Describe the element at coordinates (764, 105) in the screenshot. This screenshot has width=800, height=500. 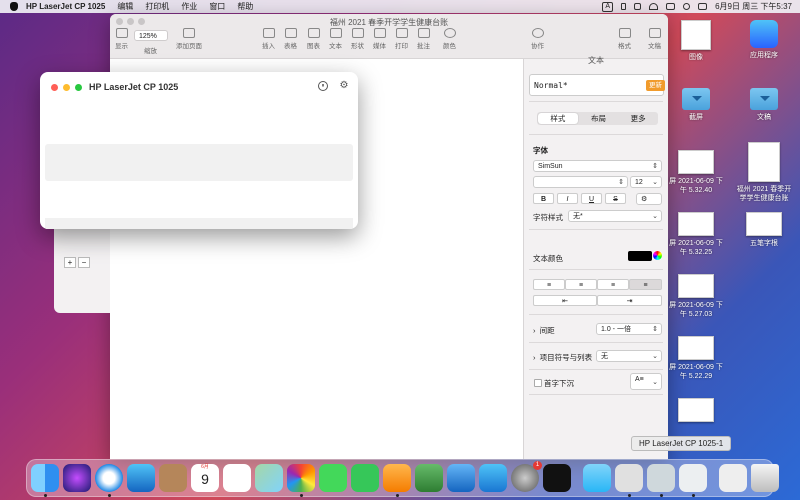
I see `desktop-item: 文稿` at that location.